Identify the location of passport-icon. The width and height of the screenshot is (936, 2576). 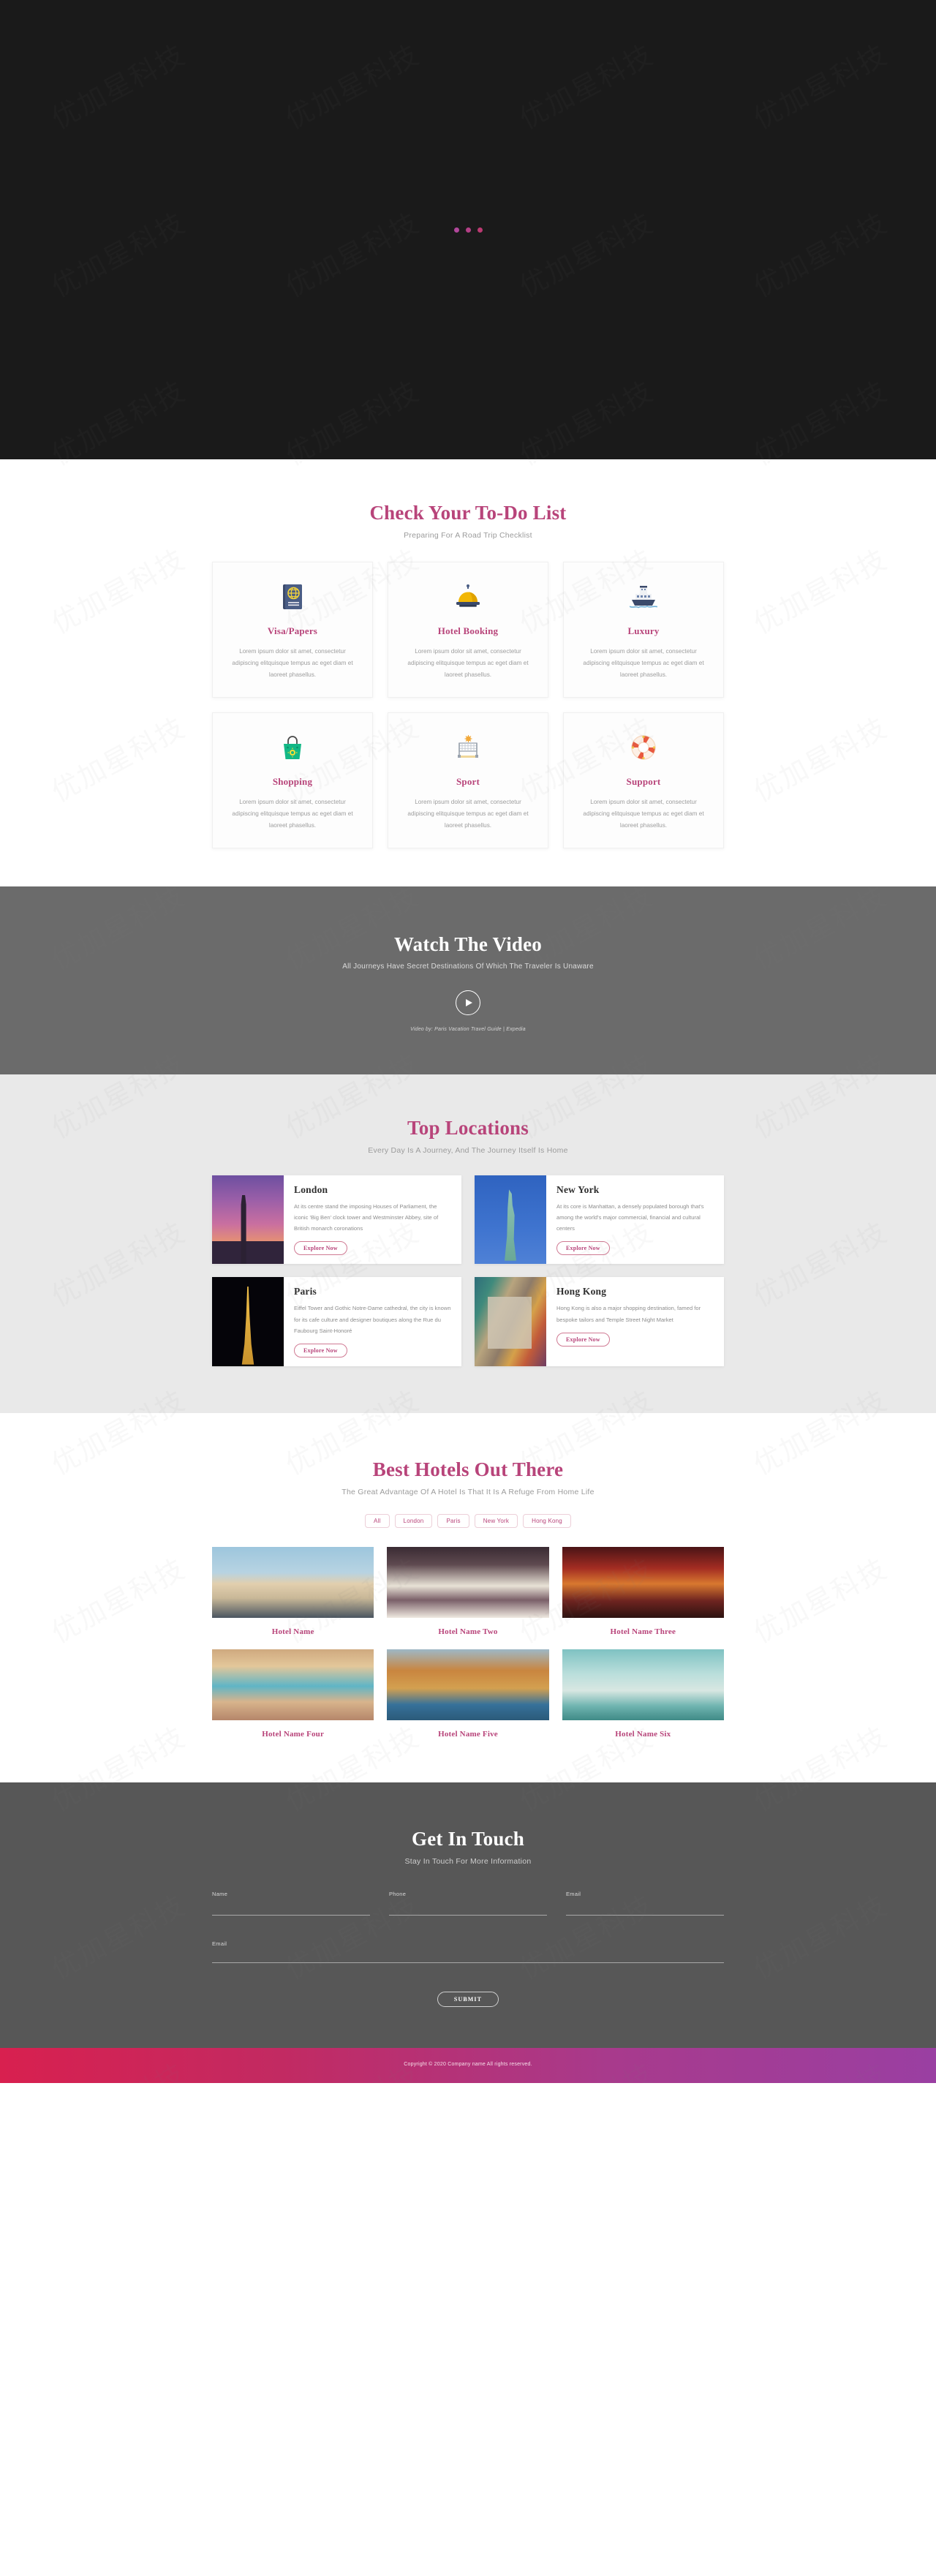
(292, 597).